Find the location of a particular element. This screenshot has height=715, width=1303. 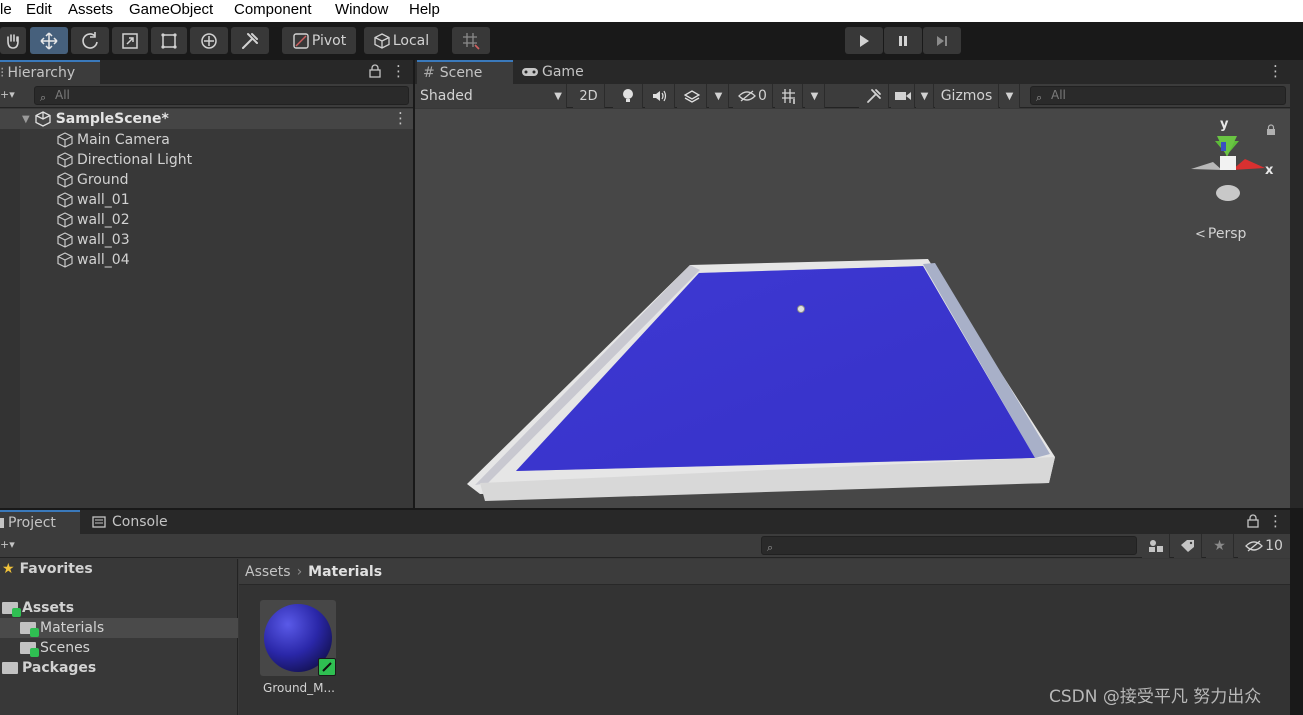

scene-tools-toggle is located at coordinates (874, 96).